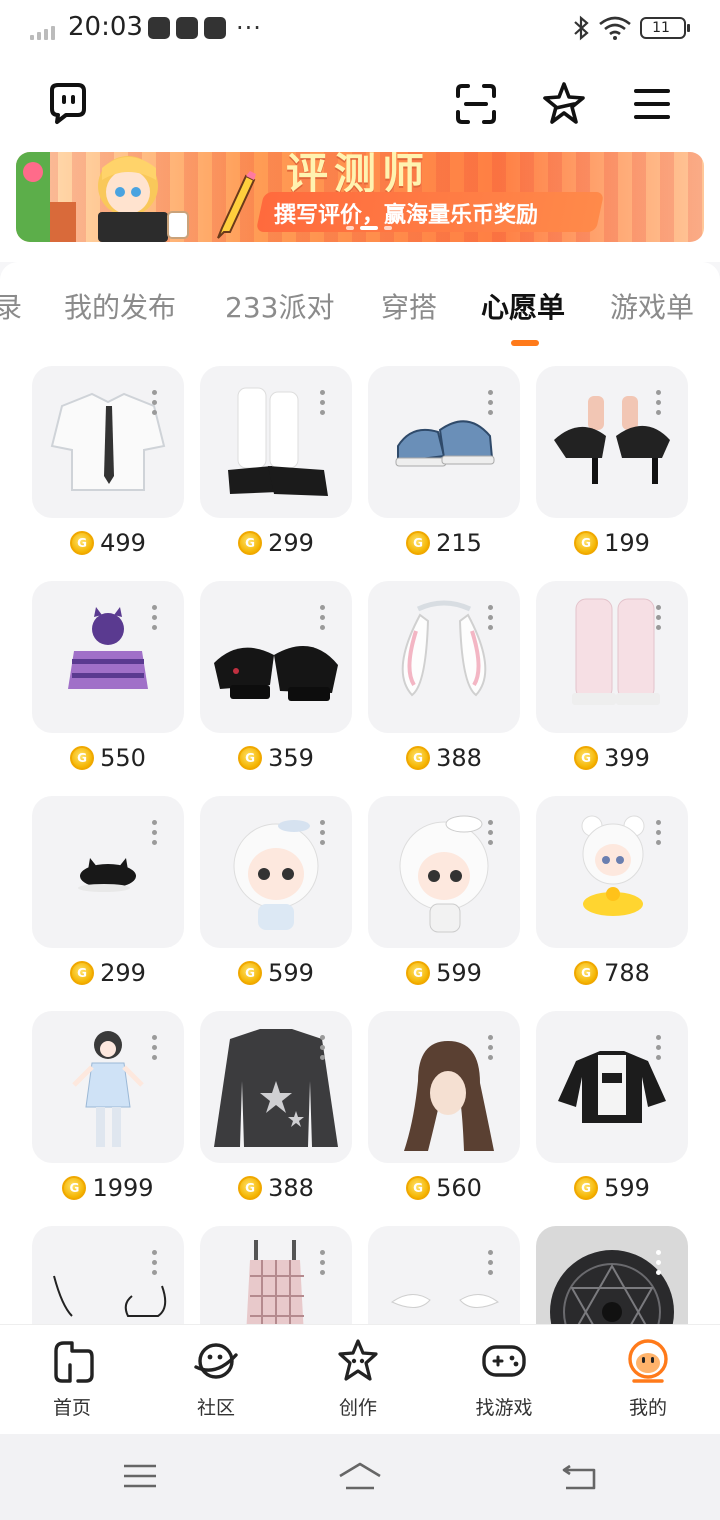 The height and width of the screenshot is (1520, 720). Describe the element at coordinates (444, 543) in the screenshot. I see `item-price: 215` at that location.